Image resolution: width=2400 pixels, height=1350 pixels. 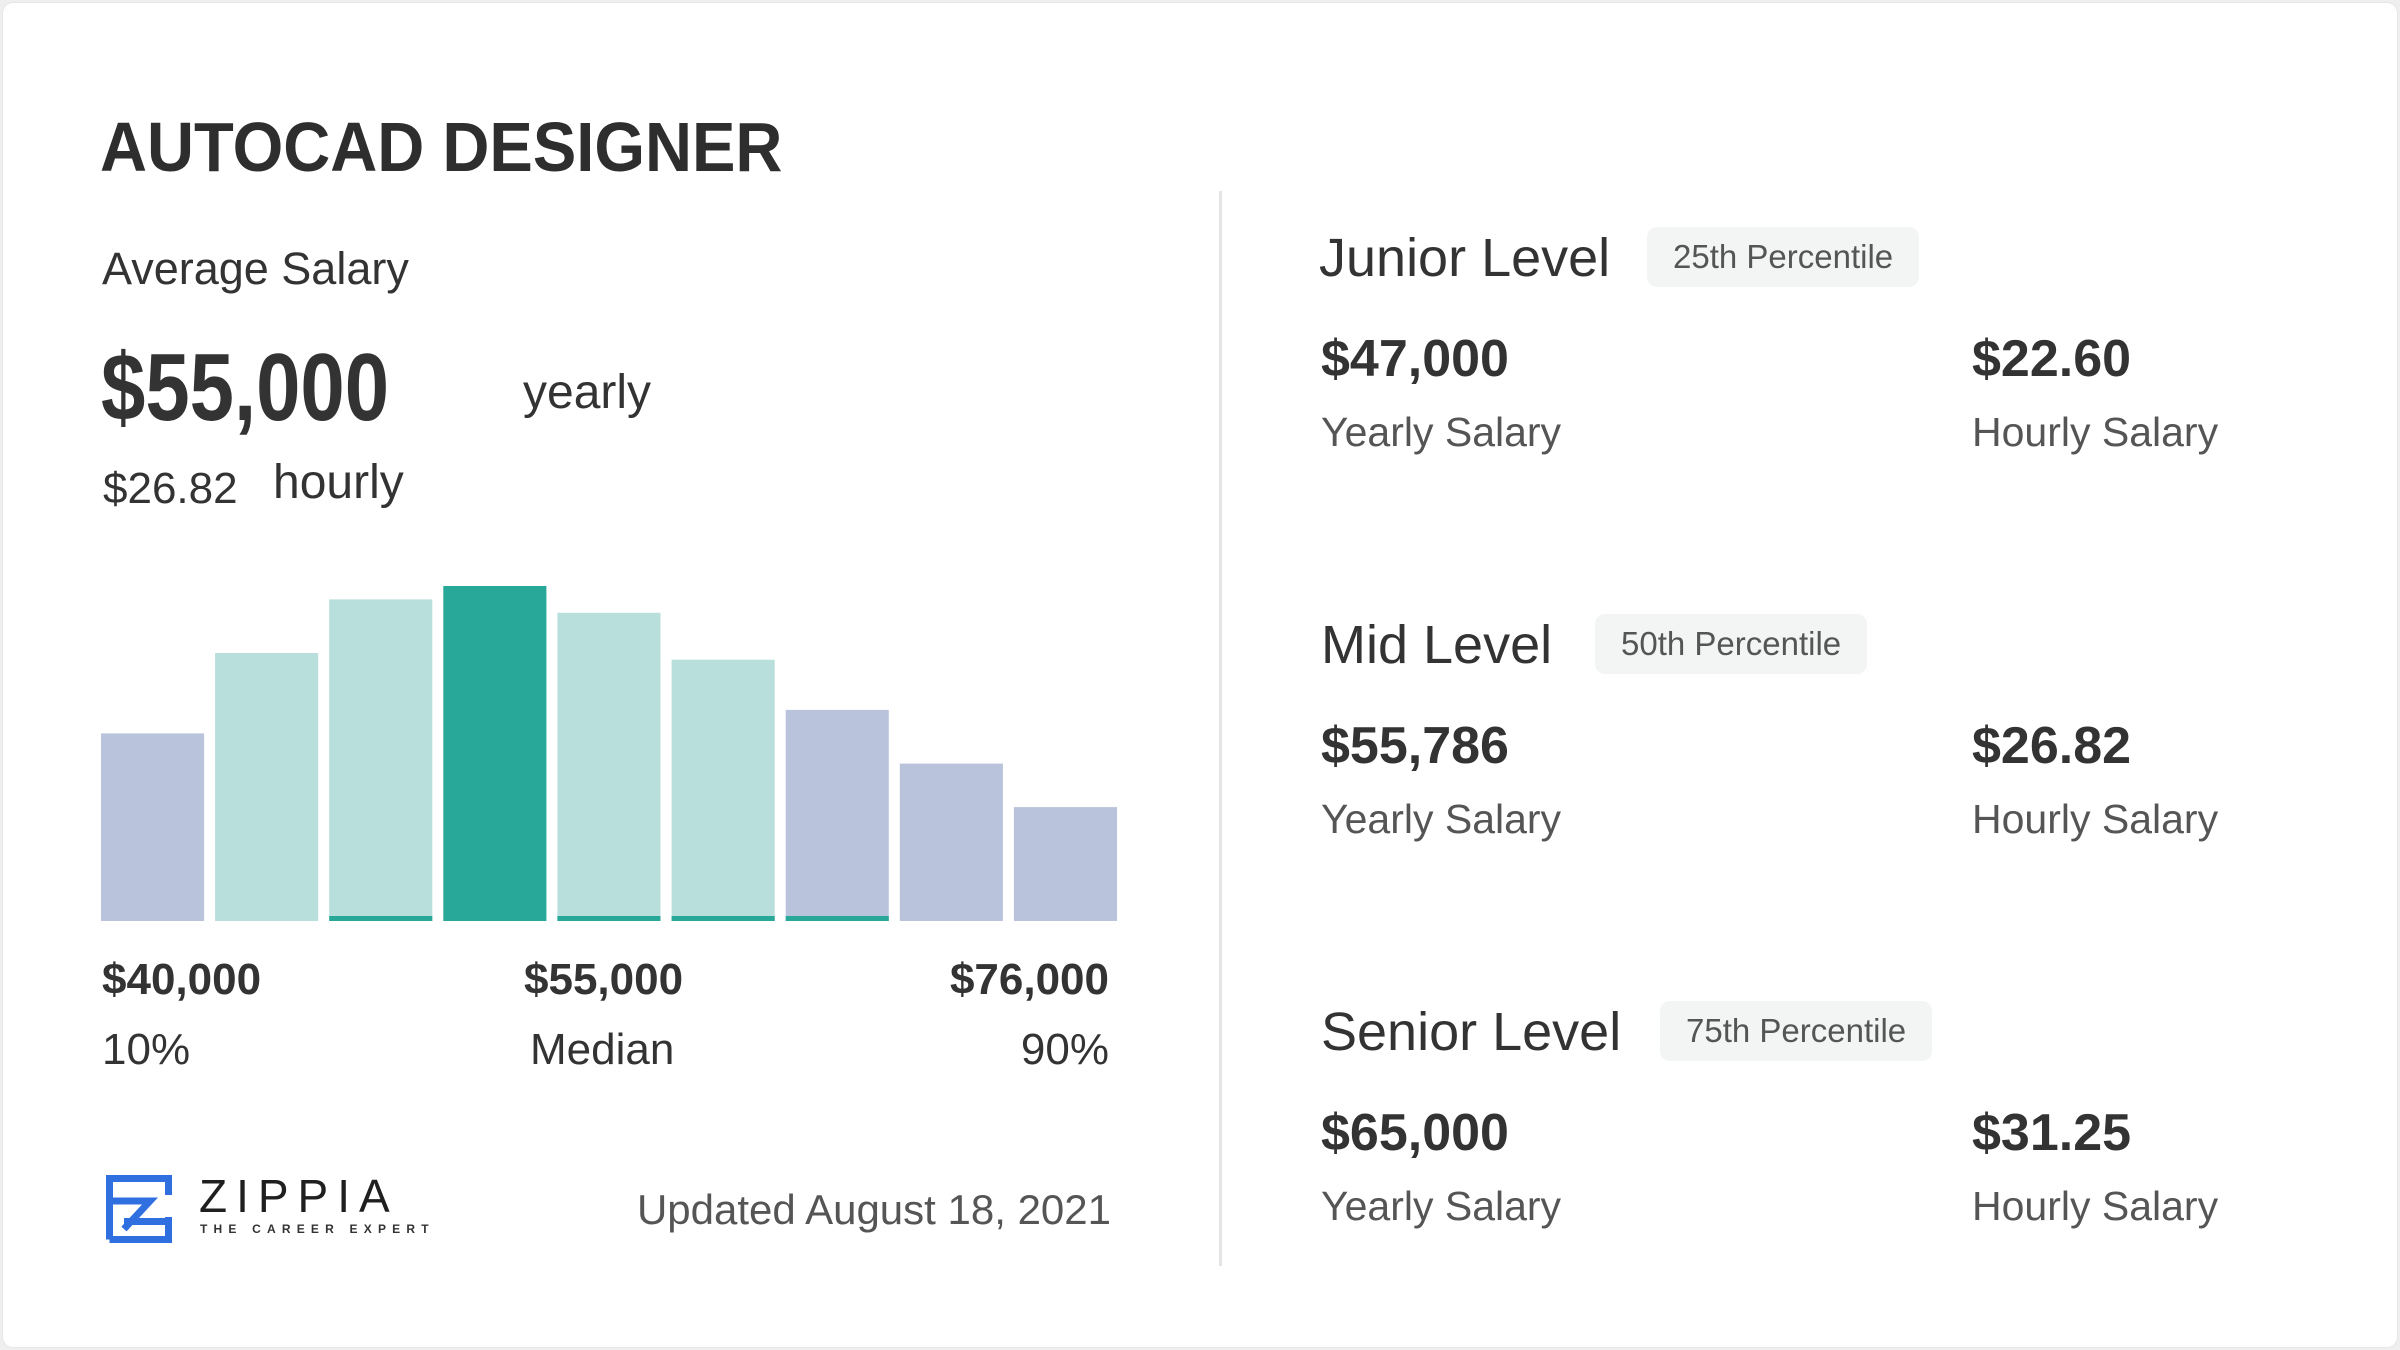 What do you see at coordinates (1465, 258) in the screenshot?
I see `level-title: Junior Level` at bounding box center [1465, 258].